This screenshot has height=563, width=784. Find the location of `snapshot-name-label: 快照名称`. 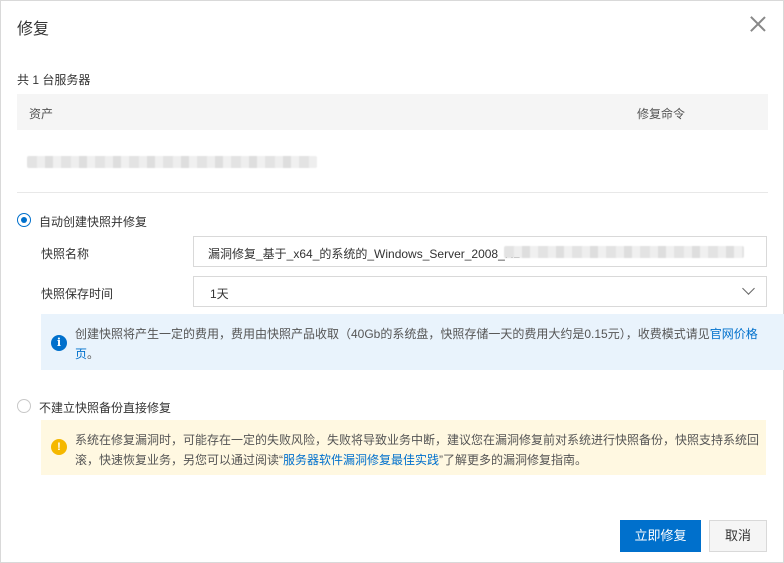

snapshot-name-label: 快照名称 is located at coordinates (65, 254).